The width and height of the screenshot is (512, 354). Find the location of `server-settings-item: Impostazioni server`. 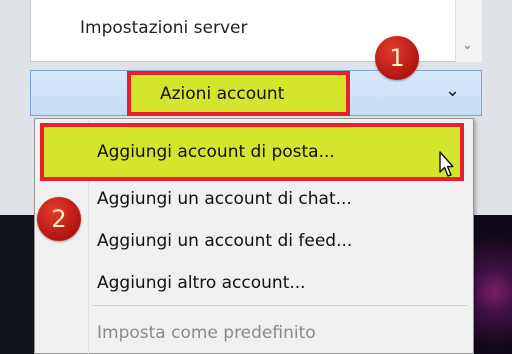

server-settings-item: Impostazioni server is located at coordinates (163, 28).